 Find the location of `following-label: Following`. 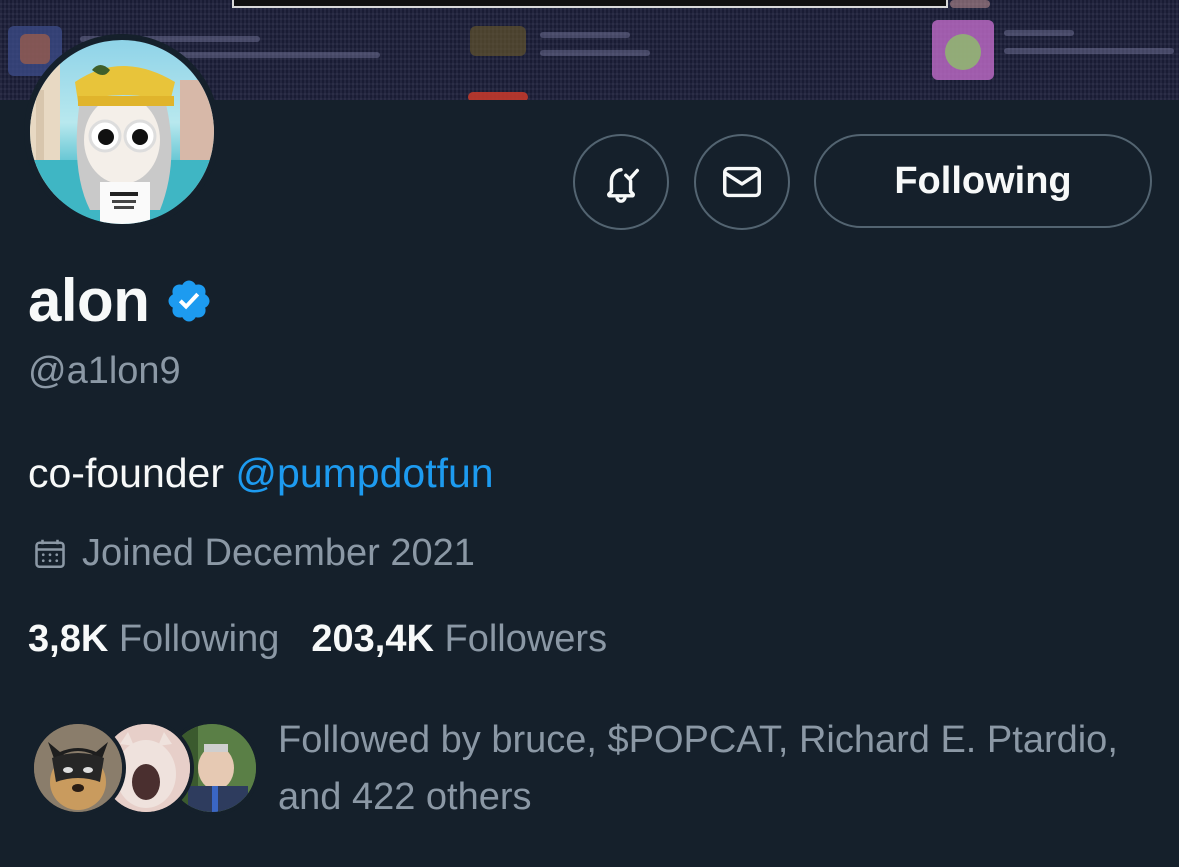

following-label: Following is located at coordinates (199, 639).